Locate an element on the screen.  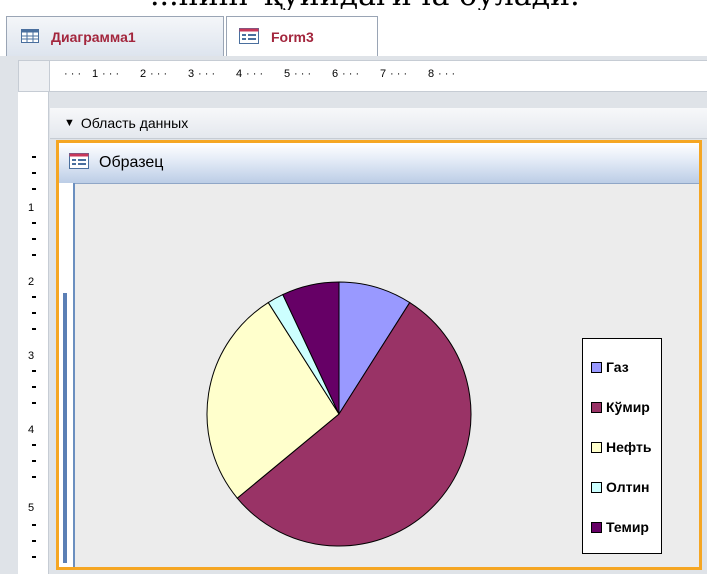
section-arrow-icon: ▼ is located at coordinates (69, 123).